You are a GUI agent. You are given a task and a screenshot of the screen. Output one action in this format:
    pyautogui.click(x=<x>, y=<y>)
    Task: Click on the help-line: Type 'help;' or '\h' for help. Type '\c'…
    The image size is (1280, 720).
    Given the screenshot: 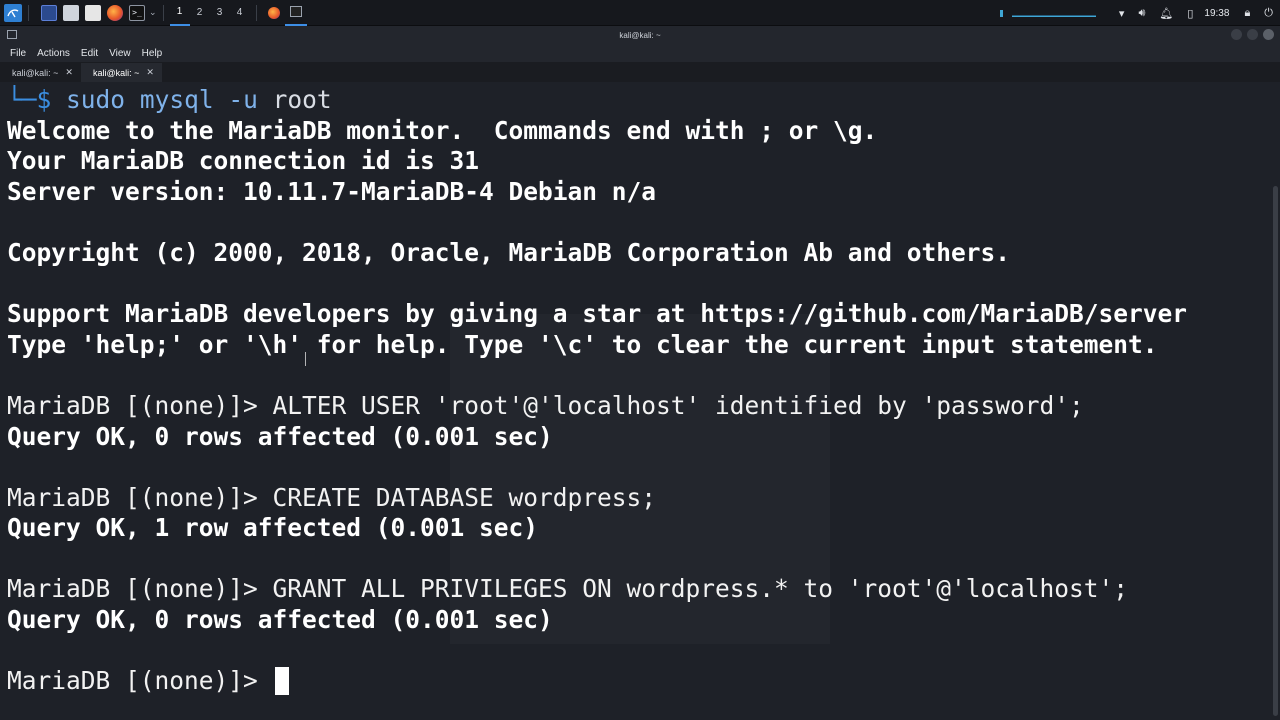 What is the action you would take?
    pyautogui.click(x=582, y=344)
    